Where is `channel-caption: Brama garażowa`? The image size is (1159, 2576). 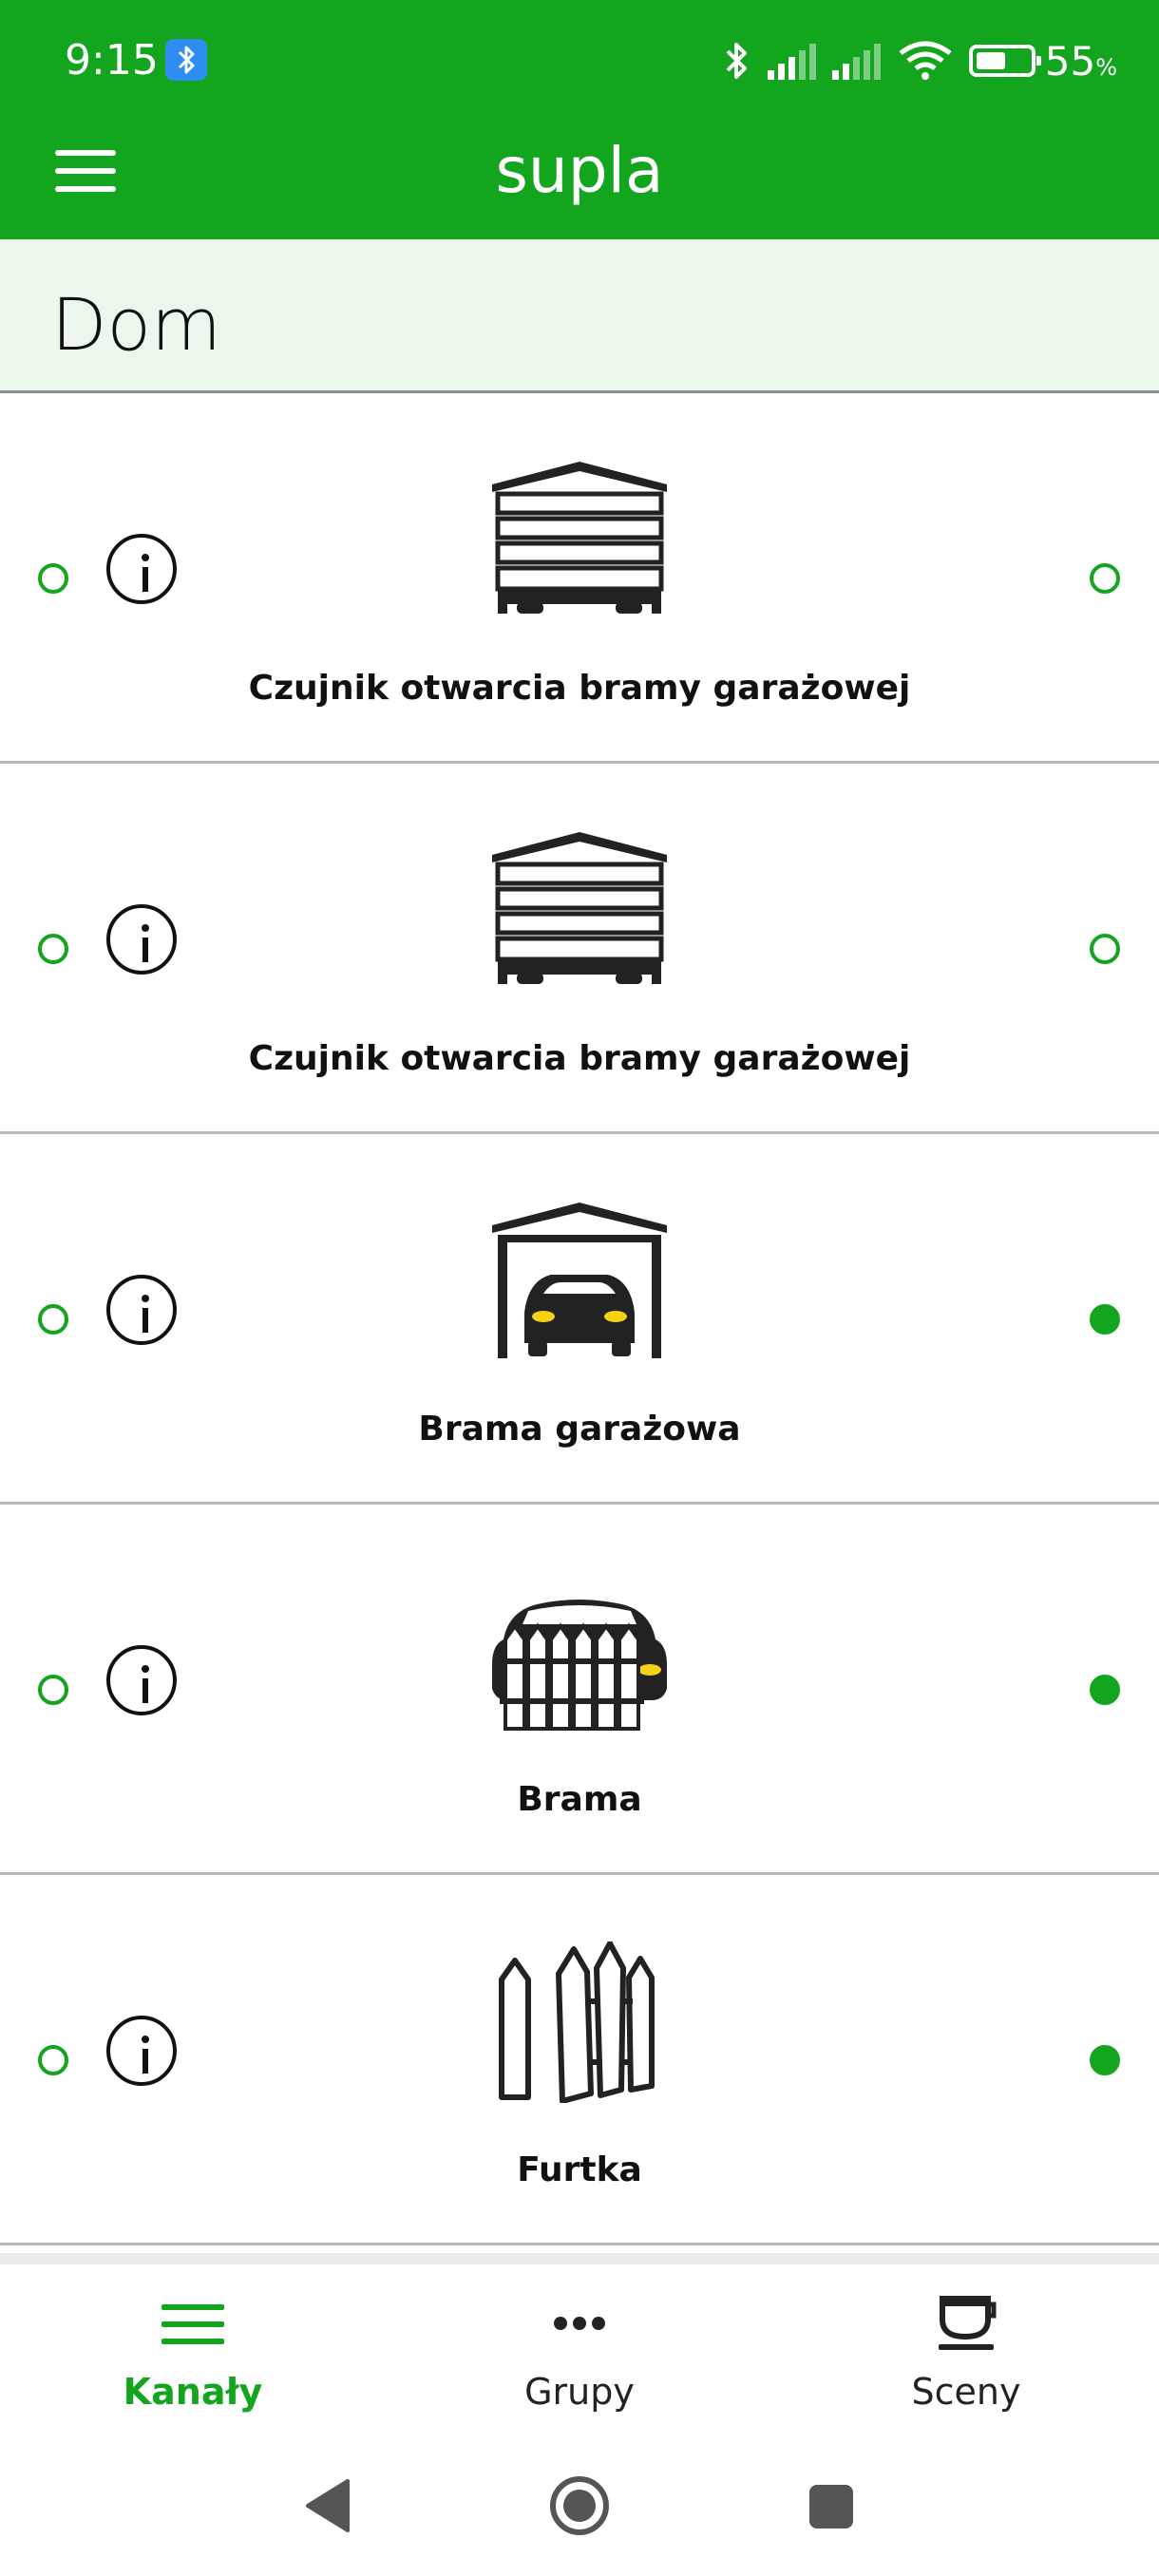 channel-caption: Brama garażowa is located at coordinates (579, 1429).